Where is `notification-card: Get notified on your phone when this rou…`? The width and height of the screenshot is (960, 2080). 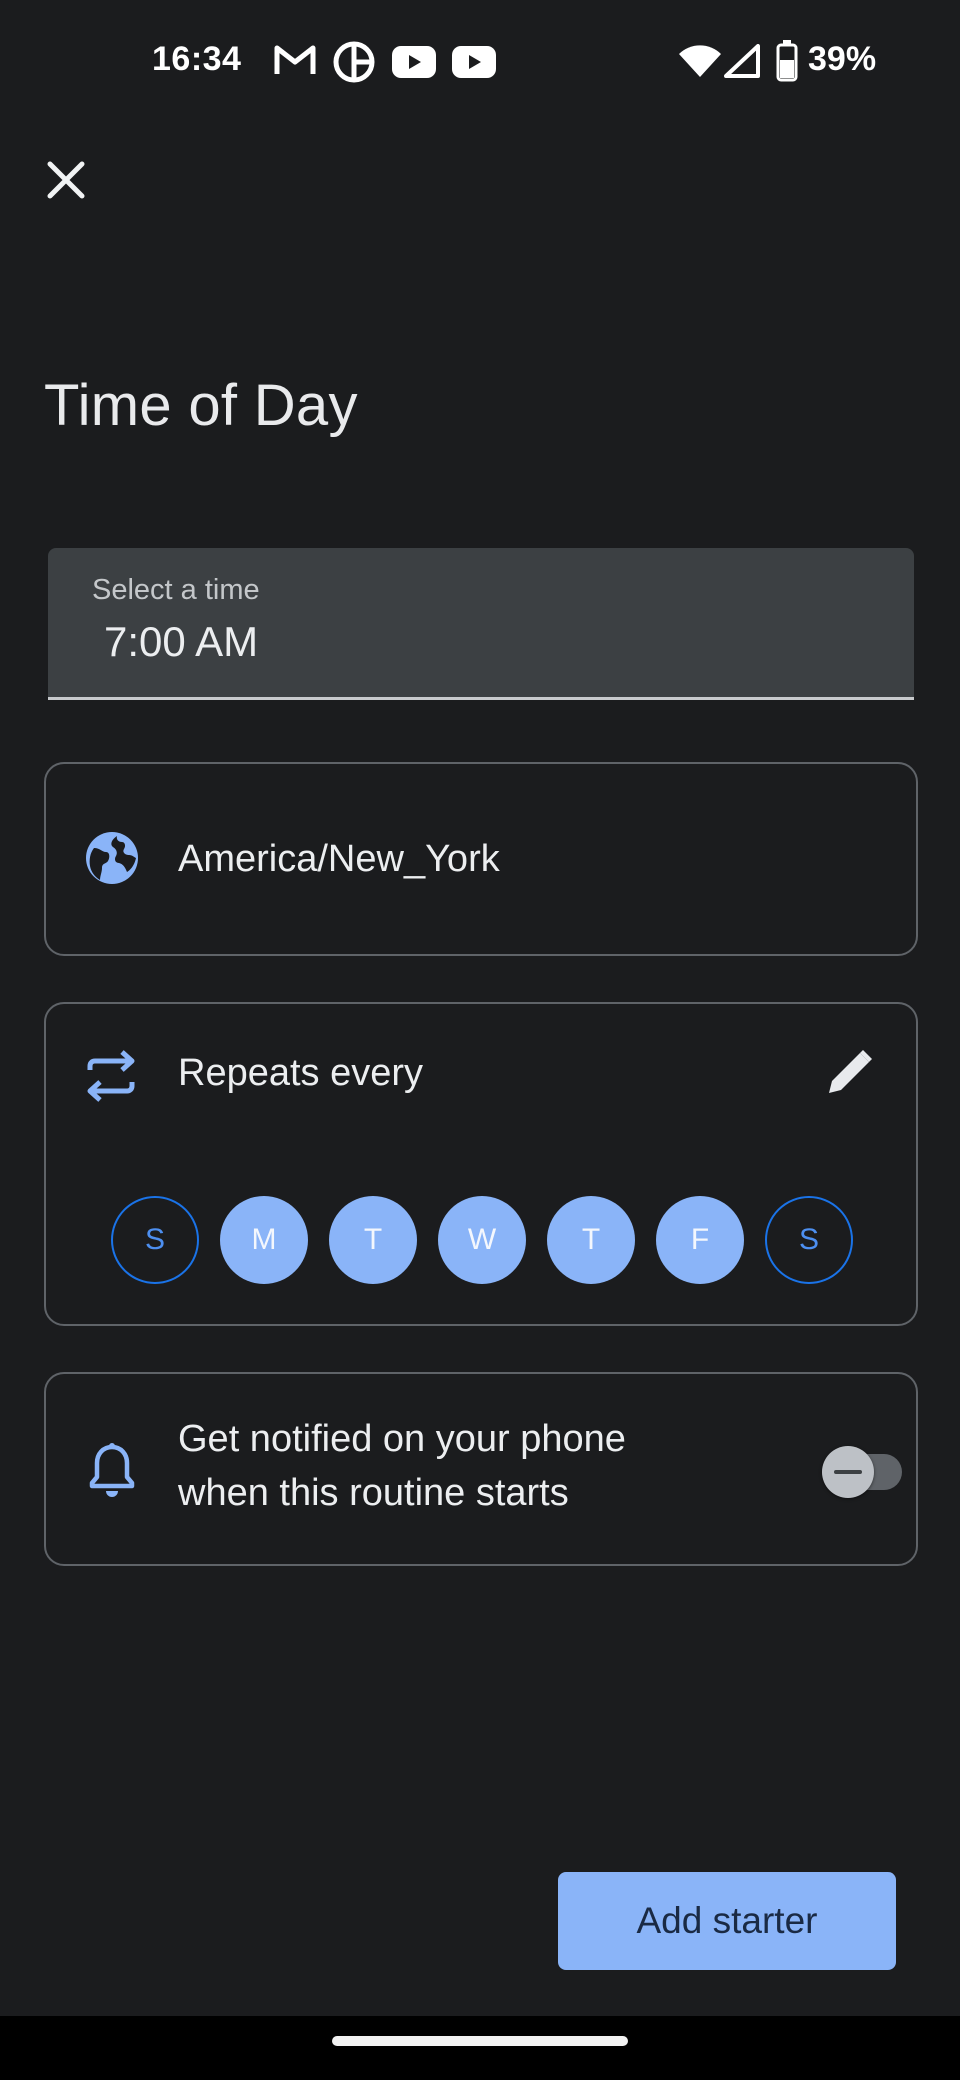
notification-card: Get notified on your phone when this rou… is located at coordinates (481, 1469).